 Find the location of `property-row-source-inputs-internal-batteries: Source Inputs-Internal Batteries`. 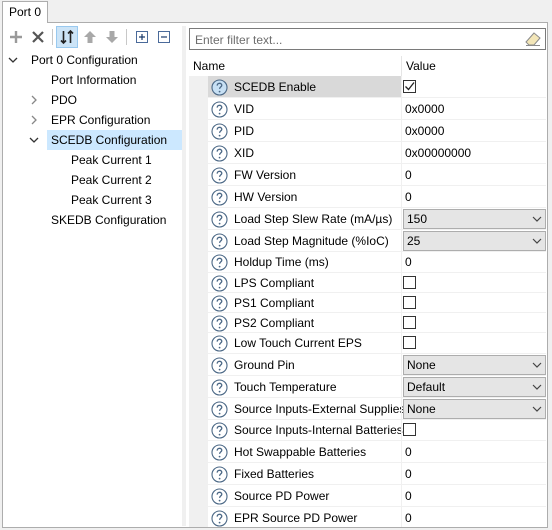

property-row-source-inputs-internal-batteries: Source Inputs-Internal Batteries is located at coordinates (367, 430).